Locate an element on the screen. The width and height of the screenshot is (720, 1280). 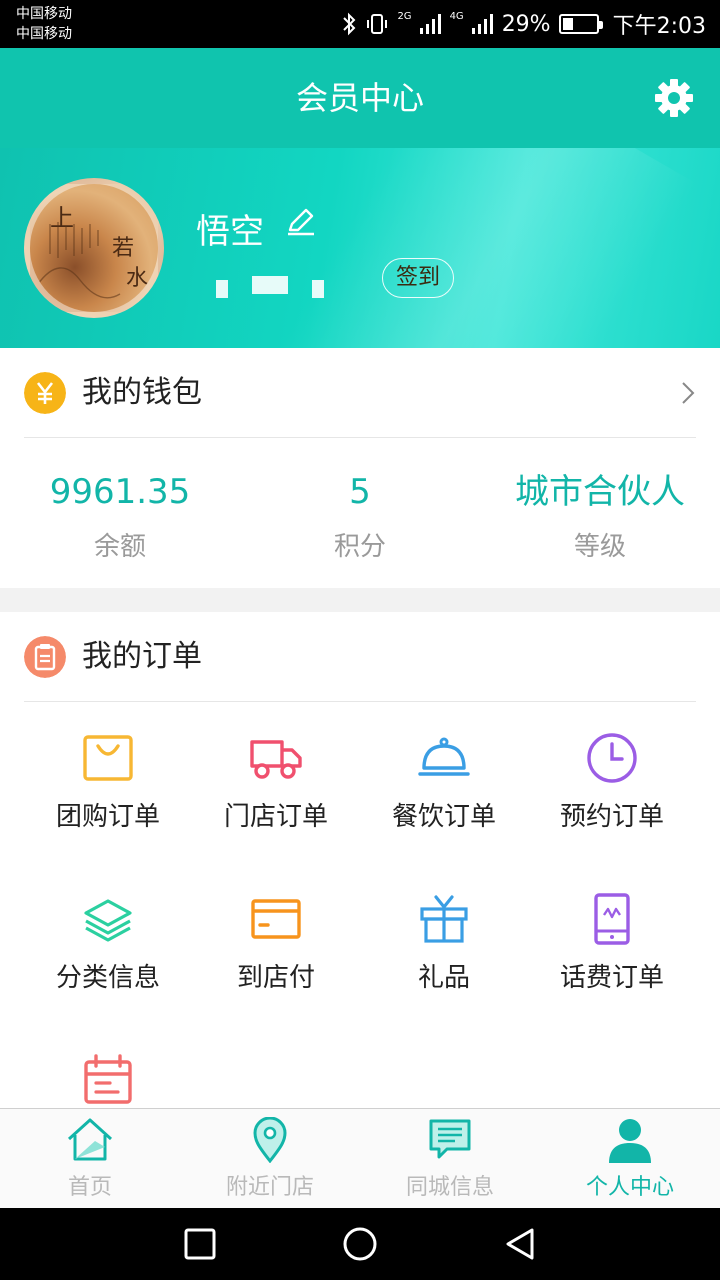
truck-icon is located at coordinates (276, 759).